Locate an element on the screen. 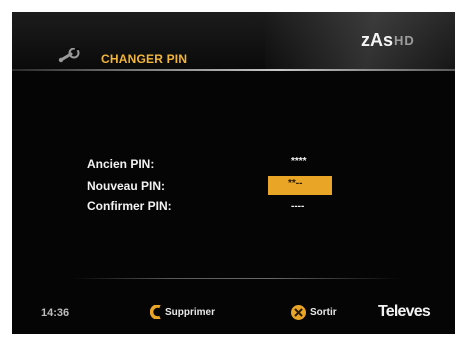 Image resolution: width=463 pixels, height=343 pixels. old-pin-field: **** is located at coordinates (299, 162).